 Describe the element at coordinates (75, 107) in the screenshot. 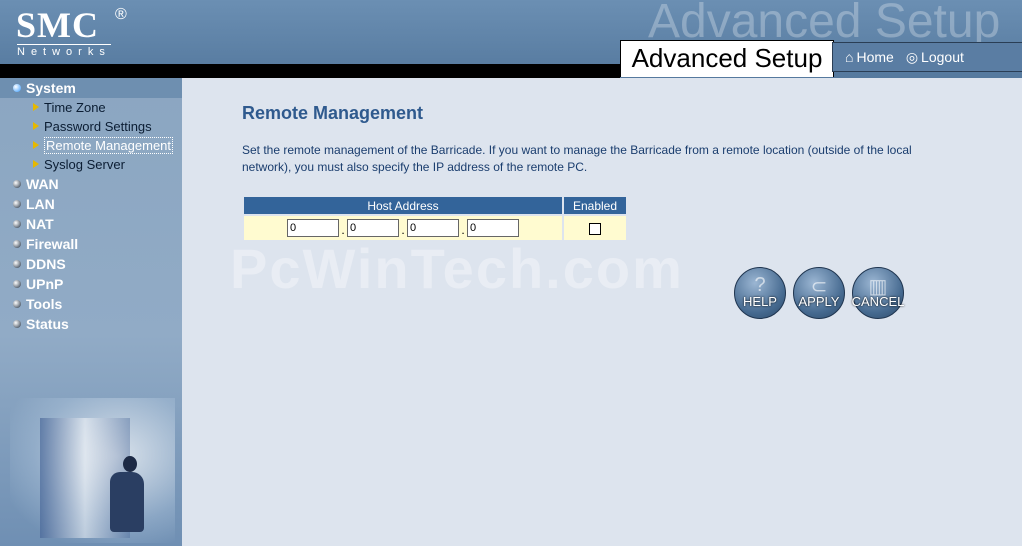

I see `sidebar-item-label: Time Zone` at that location.